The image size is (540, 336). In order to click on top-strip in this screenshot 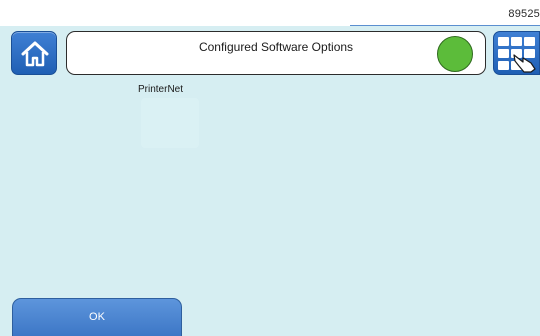, I will do `click(270, 13)`.